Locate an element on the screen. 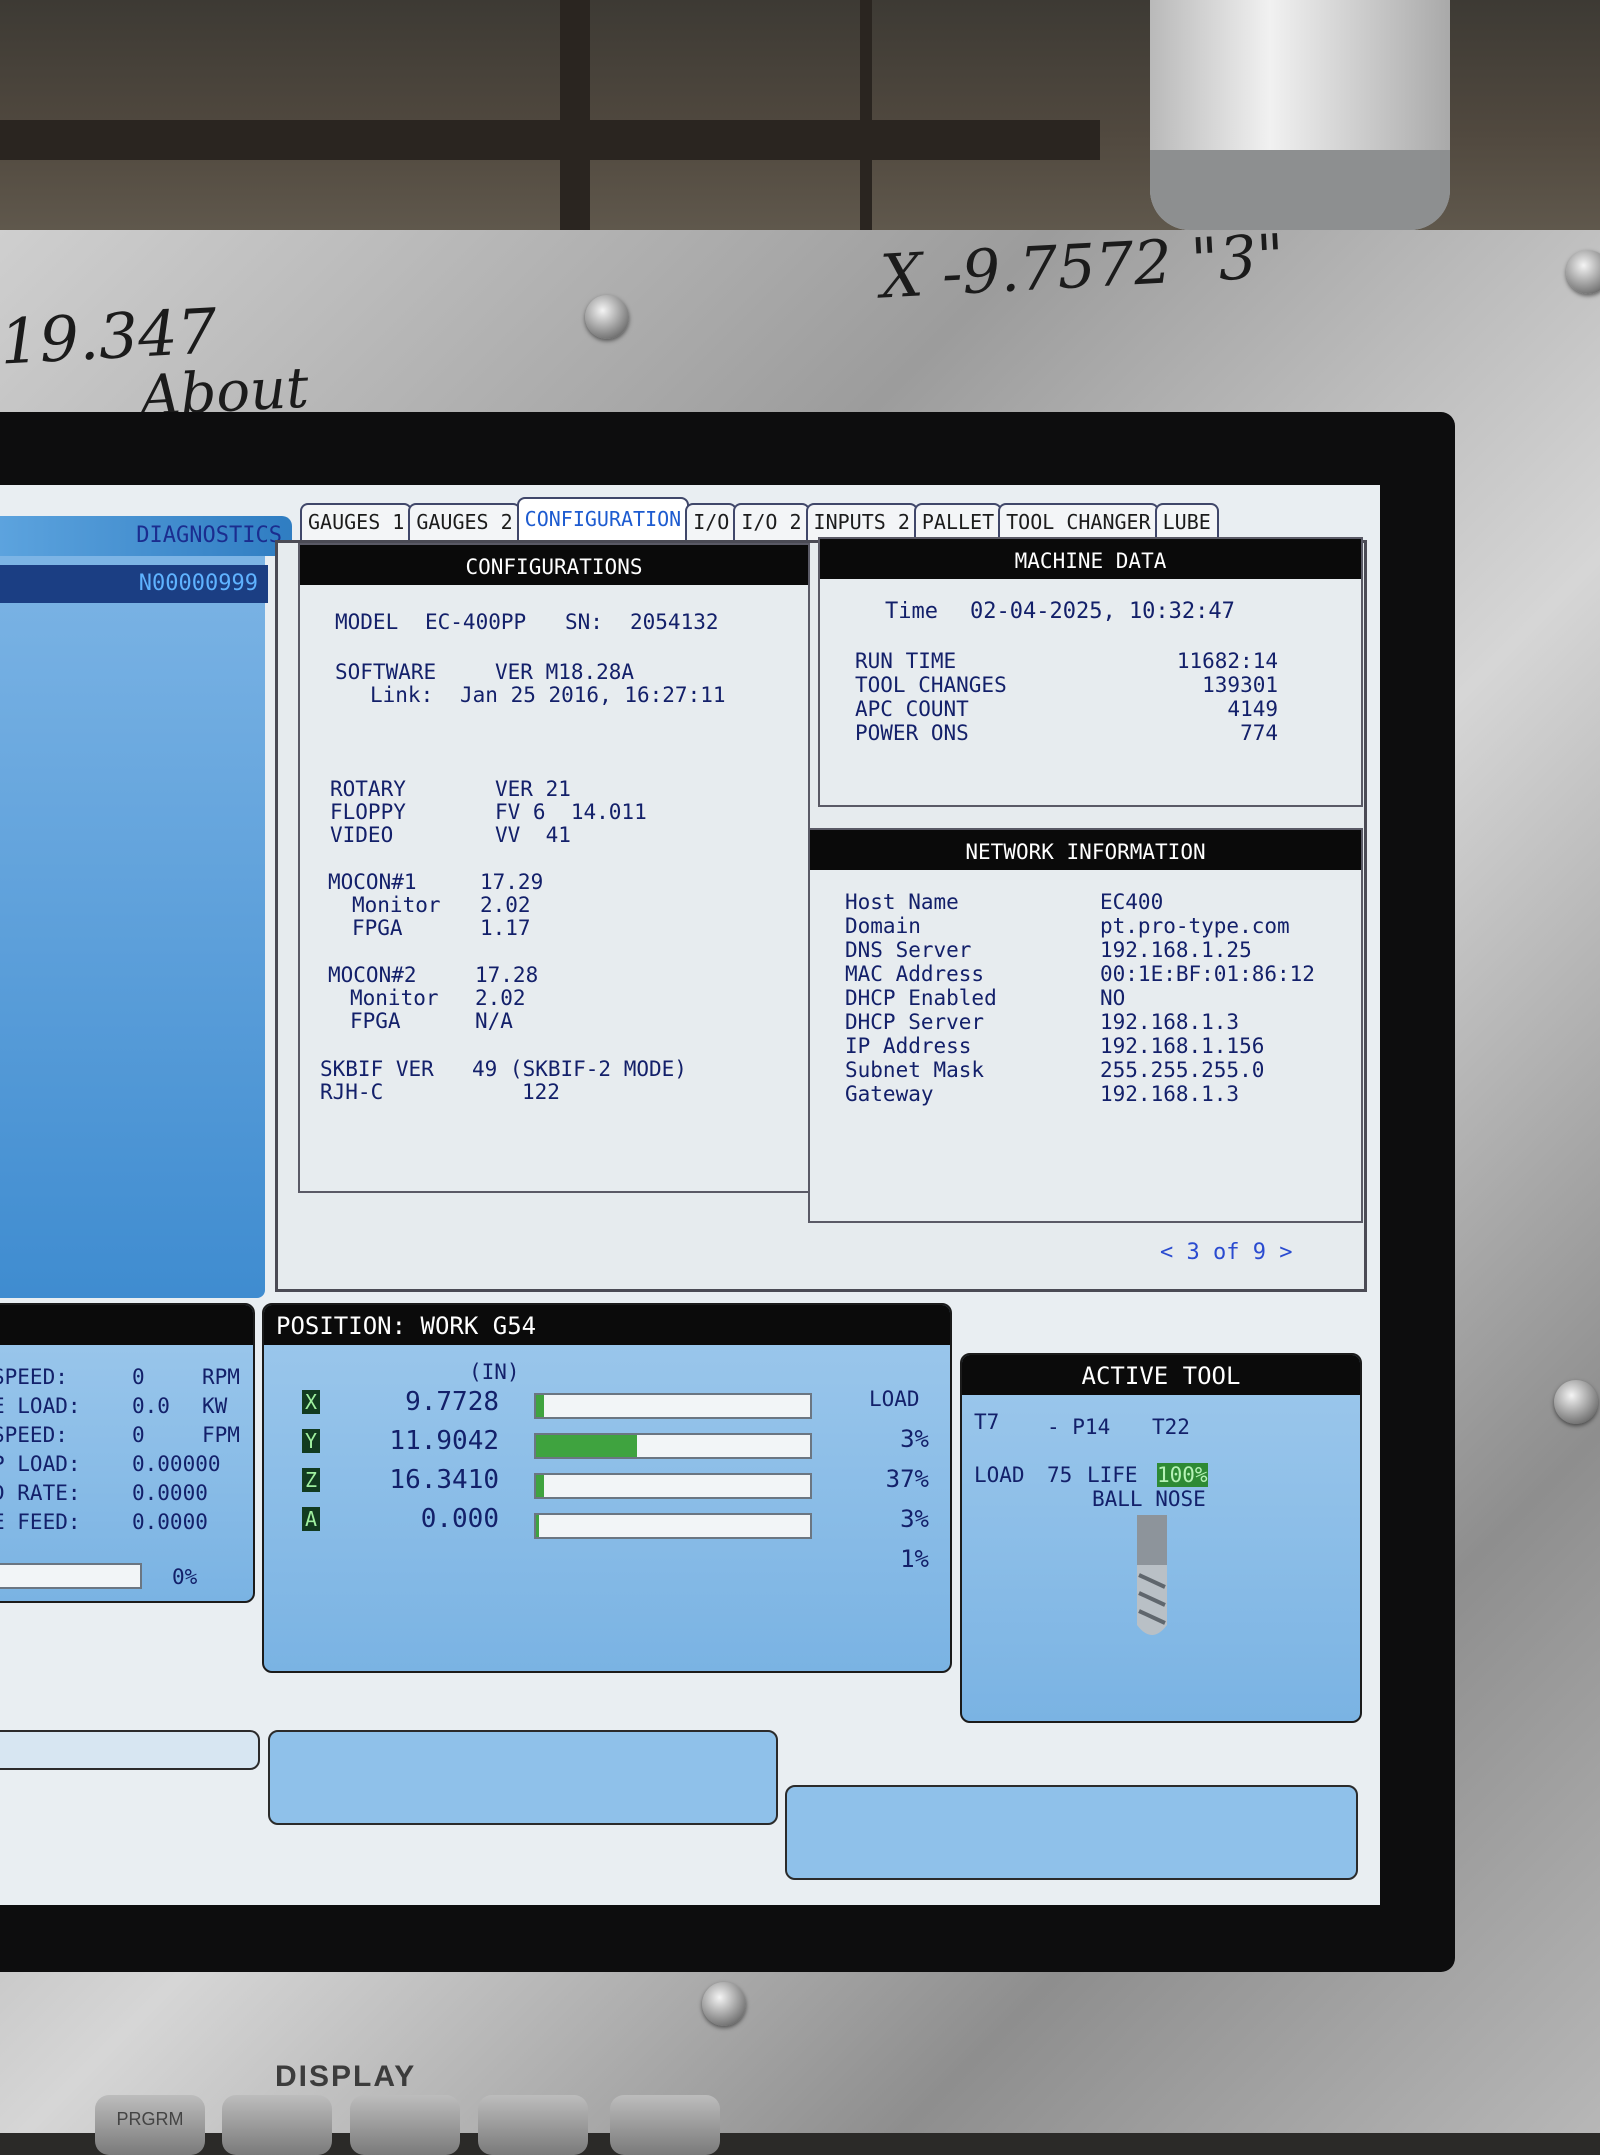 The height and width of the screenshot is (2155, 1600). mac-address-value: 00:1E:BF:01:86:12 is located at coordinates (1207, 974).